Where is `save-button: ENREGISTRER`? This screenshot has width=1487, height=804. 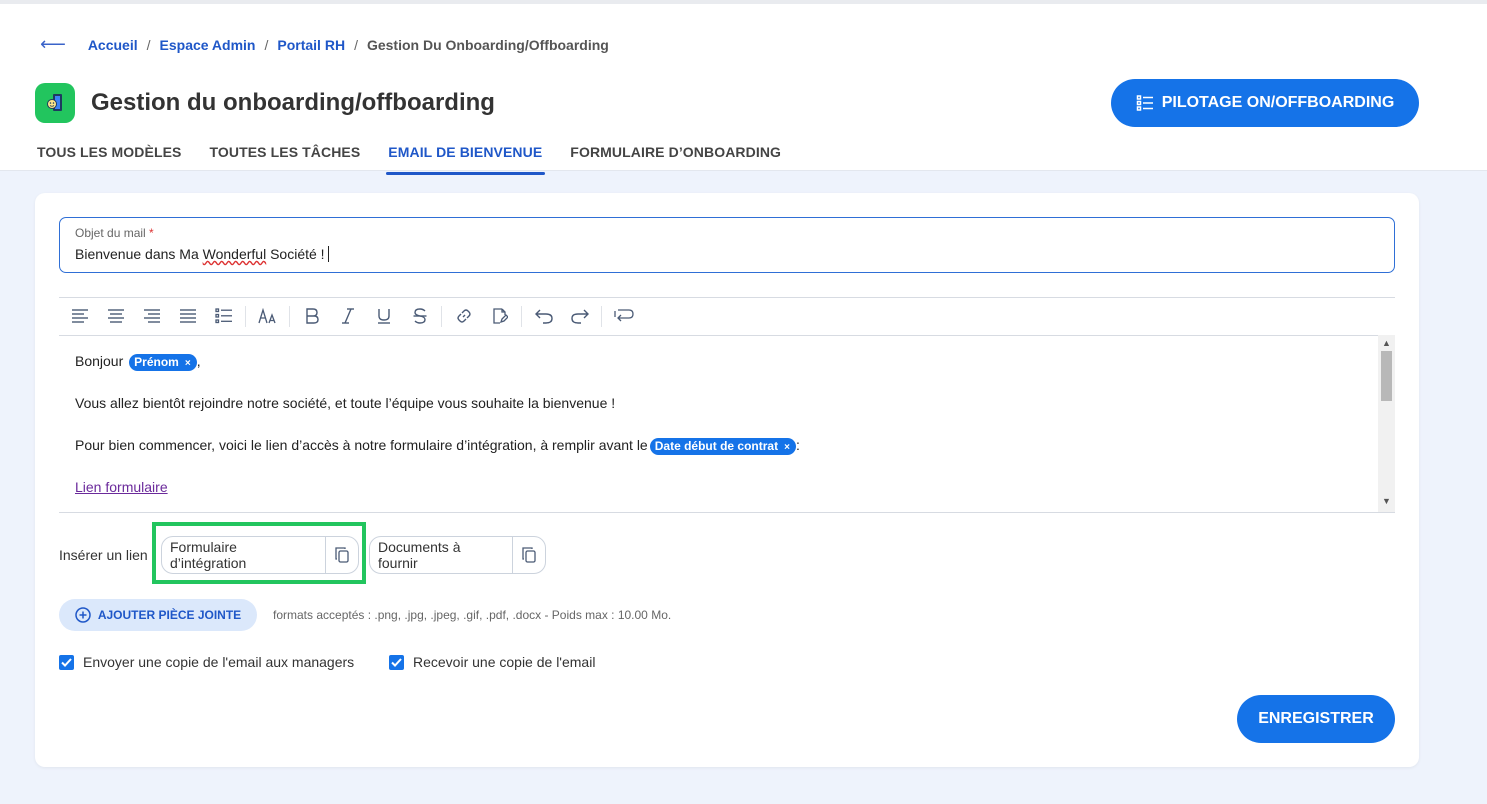 save-button: ENREGISTRER is located at coordinates (1316, 719).